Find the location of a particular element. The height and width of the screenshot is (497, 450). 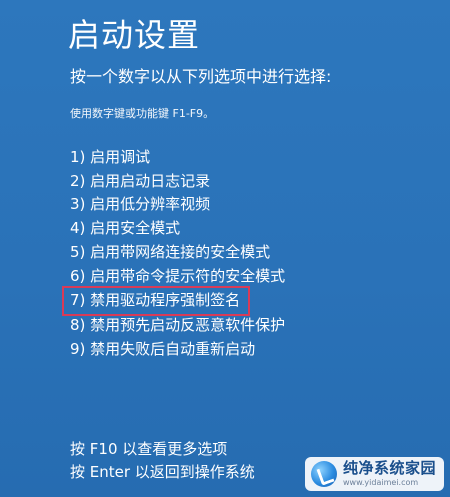

instruction-text: 按一个数字以从下列选项中进行选择: is located at coordinates (201, 76).